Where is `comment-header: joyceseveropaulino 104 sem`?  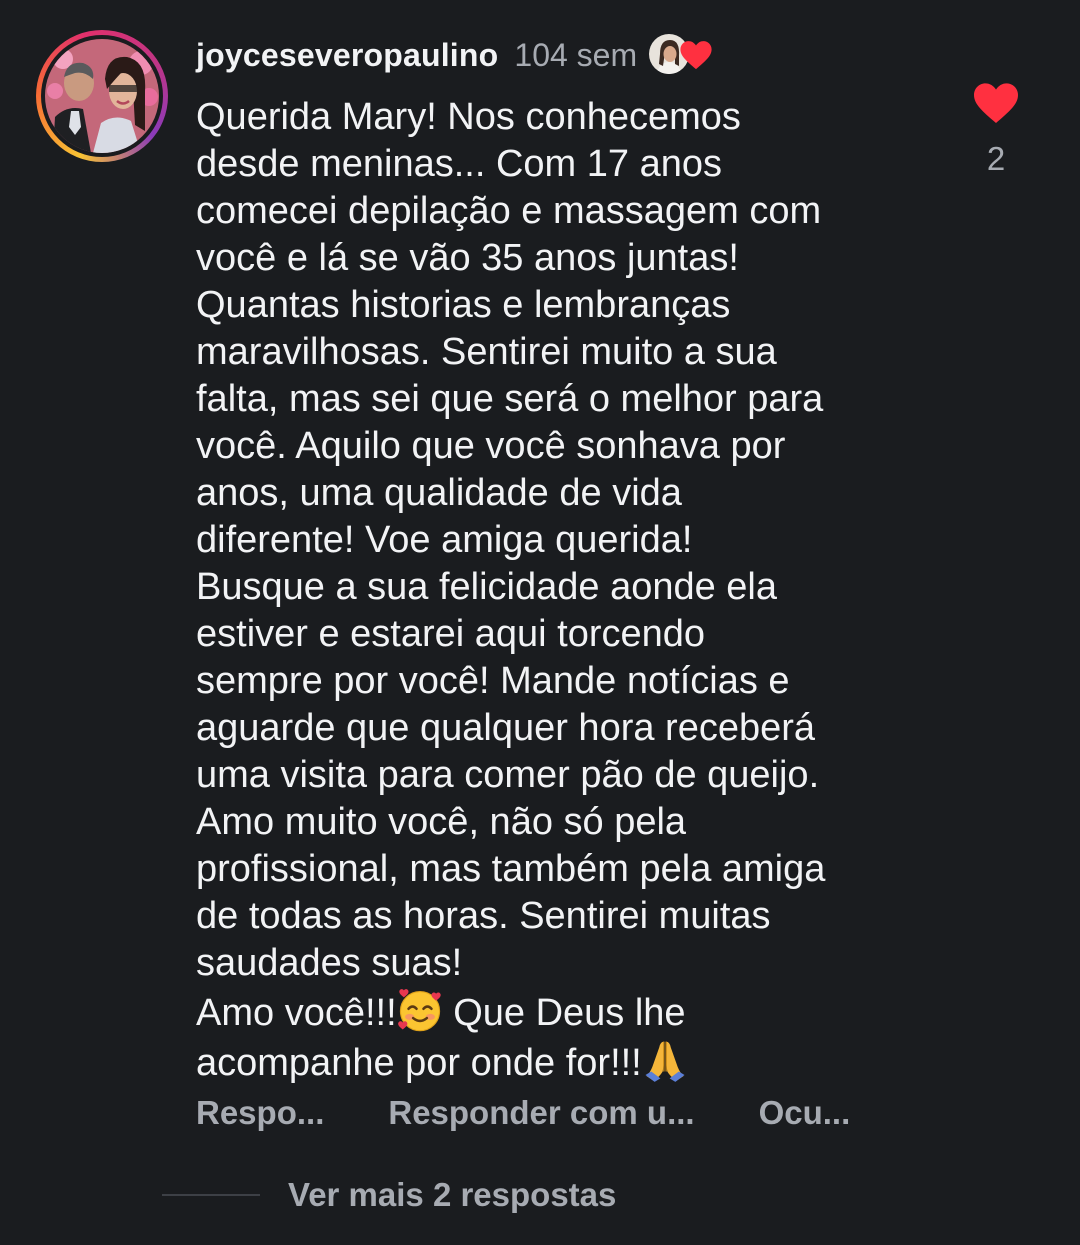
comment-header: joyceseveropaulino 104 sem is located at coordinates (457, 55).